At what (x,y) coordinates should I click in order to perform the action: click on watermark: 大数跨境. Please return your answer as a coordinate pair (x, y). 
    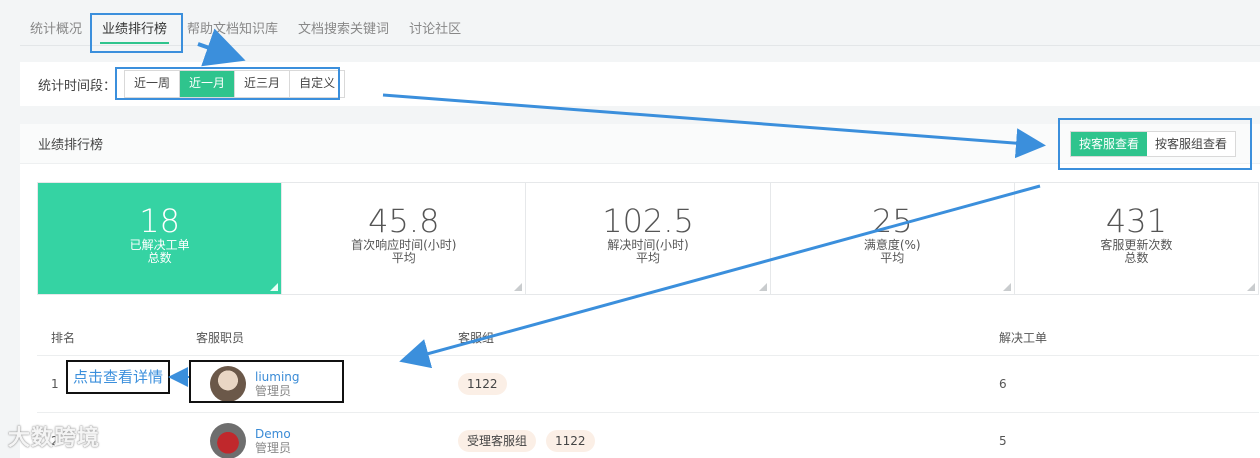
    Looking at the image, I should click on (54, 438).